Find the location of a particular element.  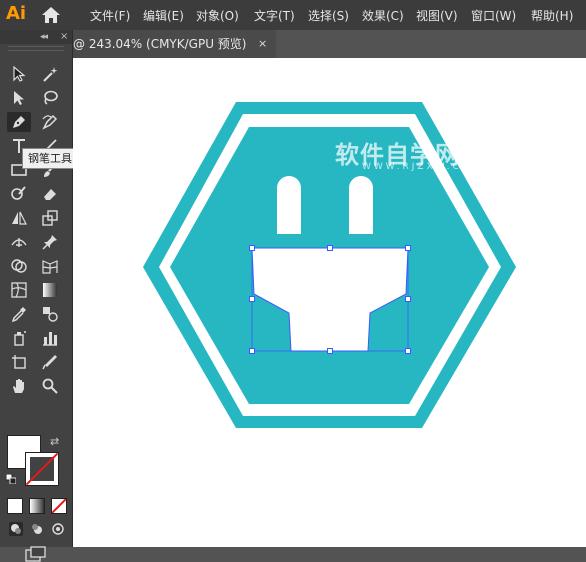

hand-tool is located at coordinates (19, 386).